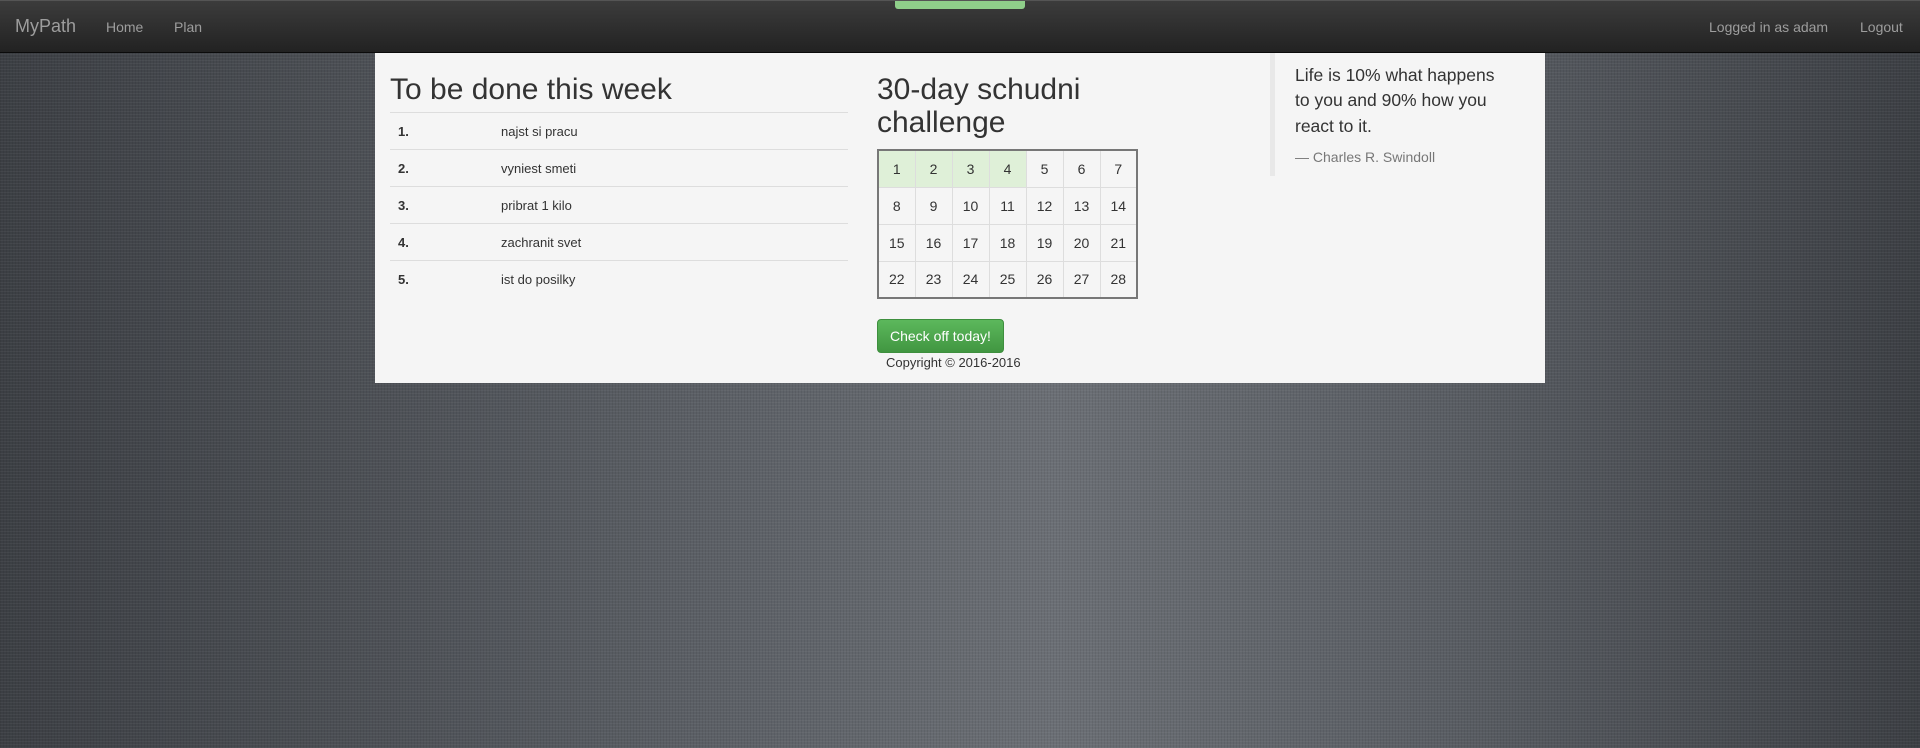  I want to click on logged-in-label: Logged in as adam, so click(1768, 27).